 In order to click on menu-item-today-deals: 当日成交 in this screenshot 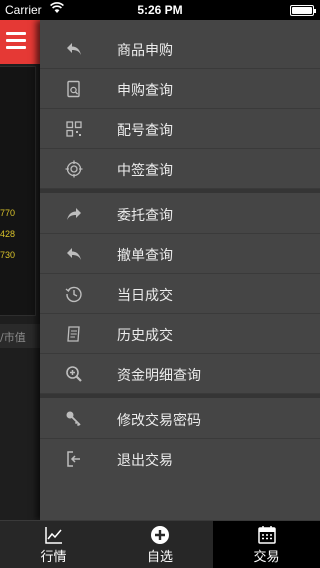, I will do `click(180, 294)`.